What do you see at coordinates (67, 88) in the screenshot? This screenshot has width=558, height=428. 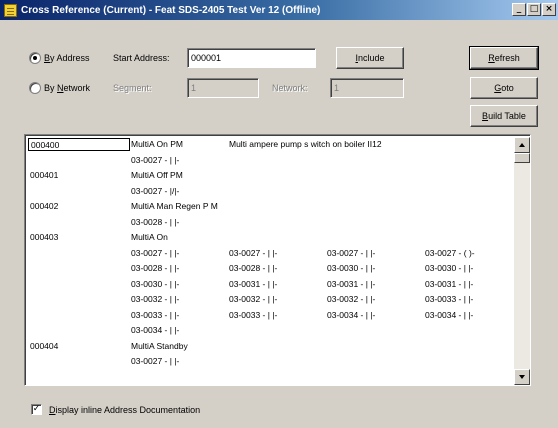 I see `by-network-label: By Network` at bounding box center [67, 88].